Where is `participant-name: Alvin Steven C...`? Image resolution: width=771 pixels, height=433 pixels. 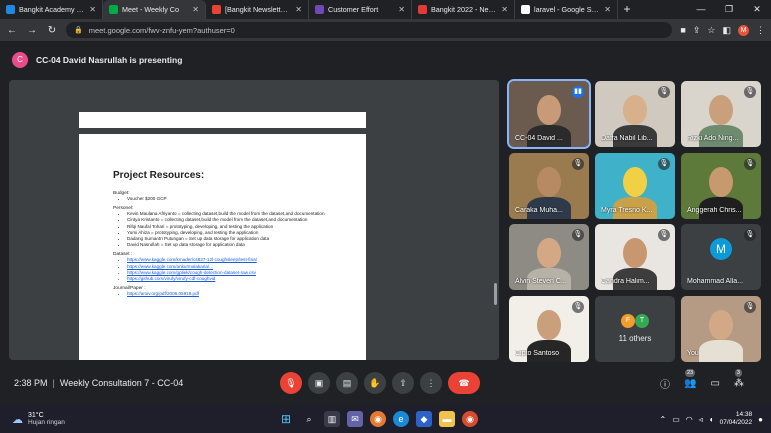 participant-name: Alvin Steven C... is located at coordinates (541, 281).